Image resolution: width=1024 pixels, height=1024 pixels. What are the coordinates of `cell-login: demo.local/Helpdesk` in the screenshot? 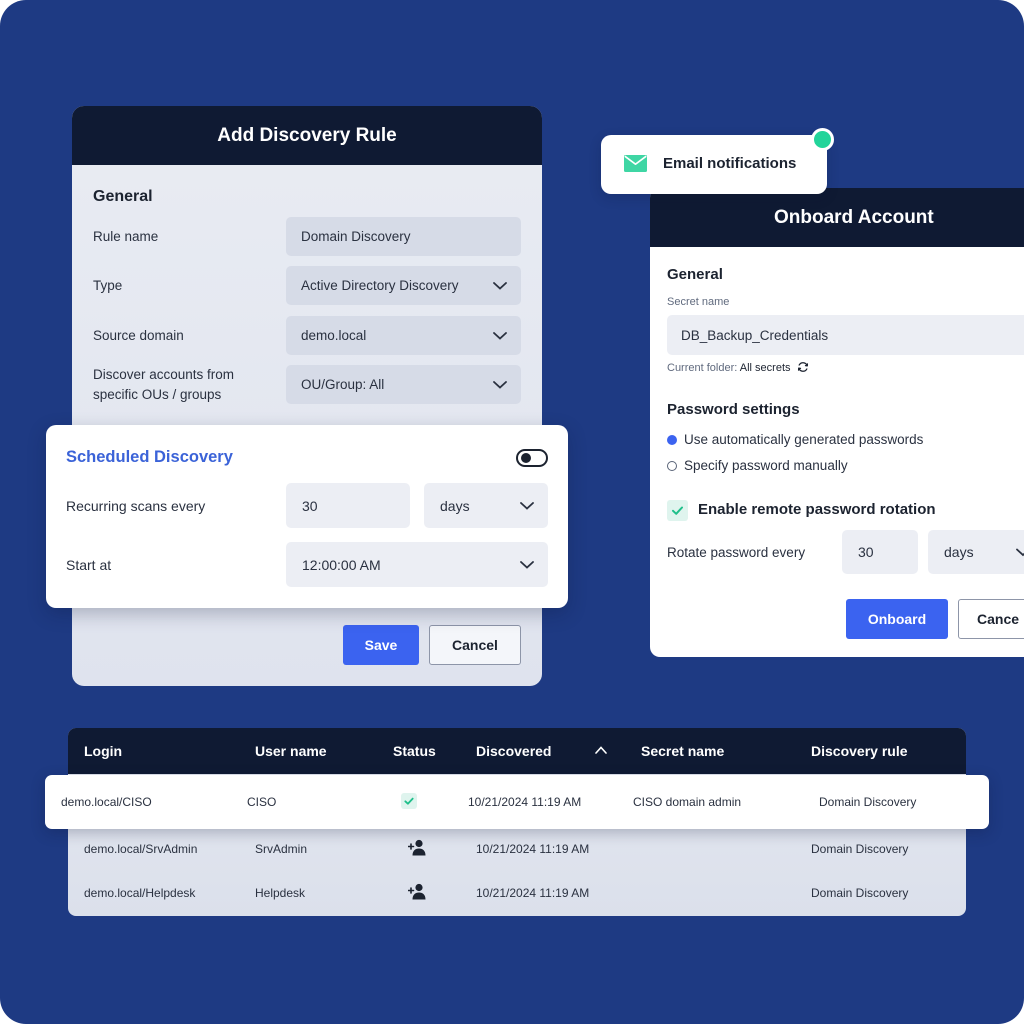 It's located at (140, 893).